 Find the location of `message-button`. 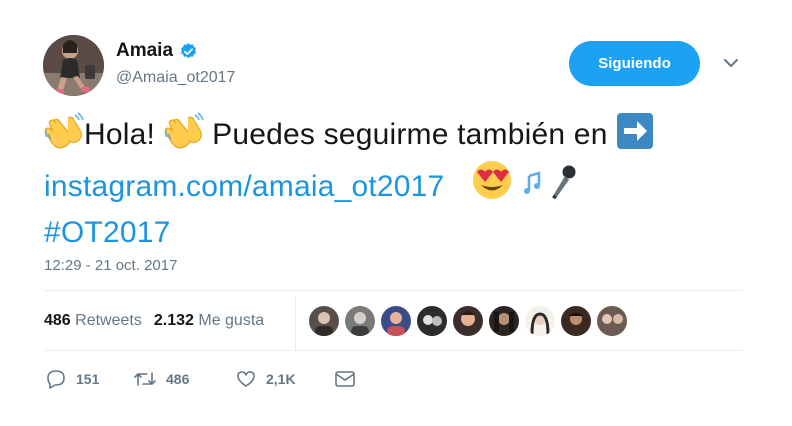

message-button is located at coordinates (345, 379).